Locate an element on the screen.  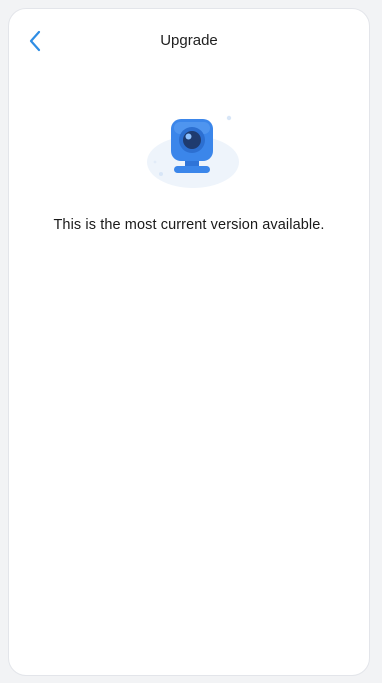
top-bar: Upgrade is located at coordinates (189, 44).